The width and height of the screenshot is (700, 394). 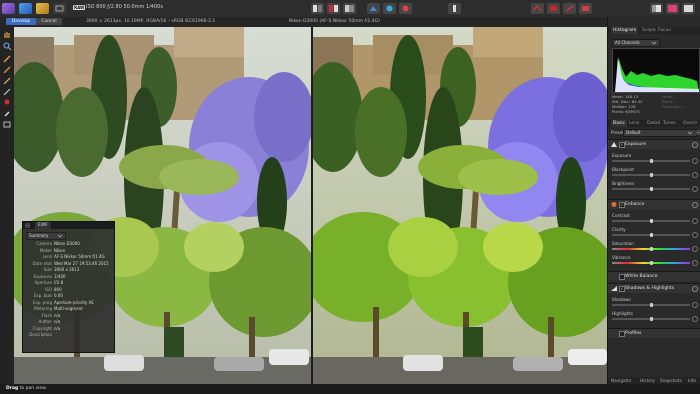 I want to click on clone-tool-icon, so click(x=7, y=91).